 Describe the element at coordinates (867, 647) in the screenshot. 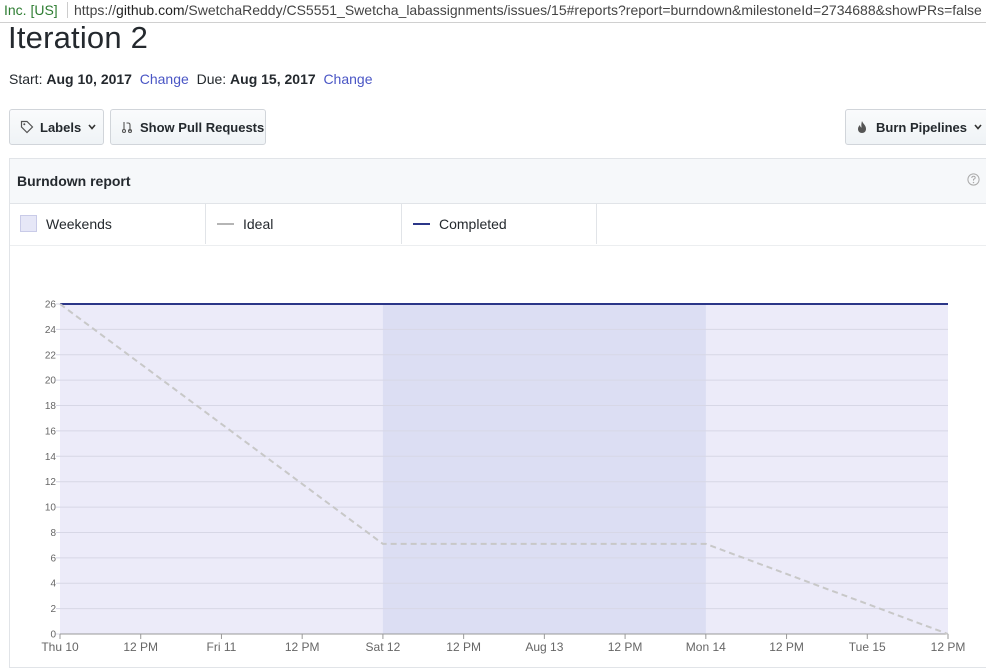

I see `x-tick-label: Tue 15` at that location.